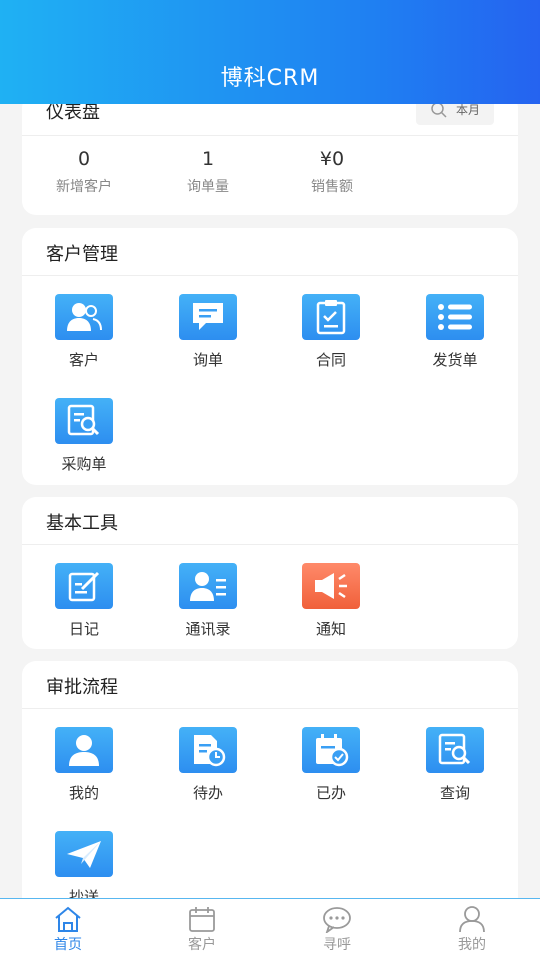 The image size is (540, 960). I want to click on section-title: 客户管理, so click(82, 254).